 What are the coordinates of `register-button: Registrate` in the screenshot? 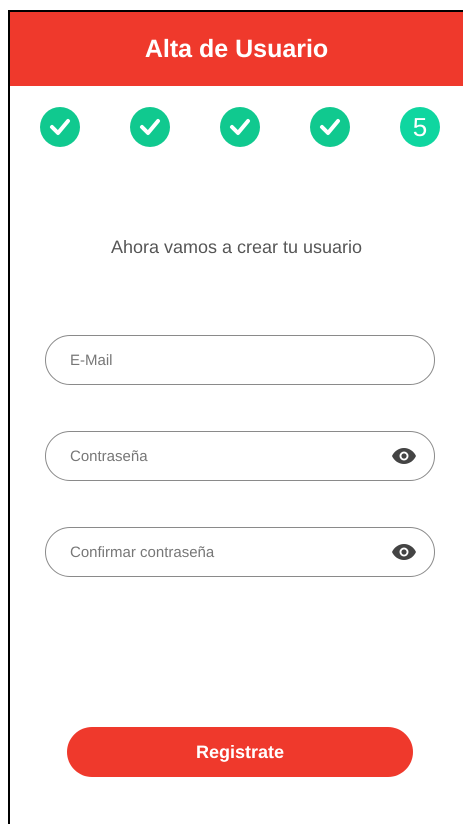 It's located at (240, 752).